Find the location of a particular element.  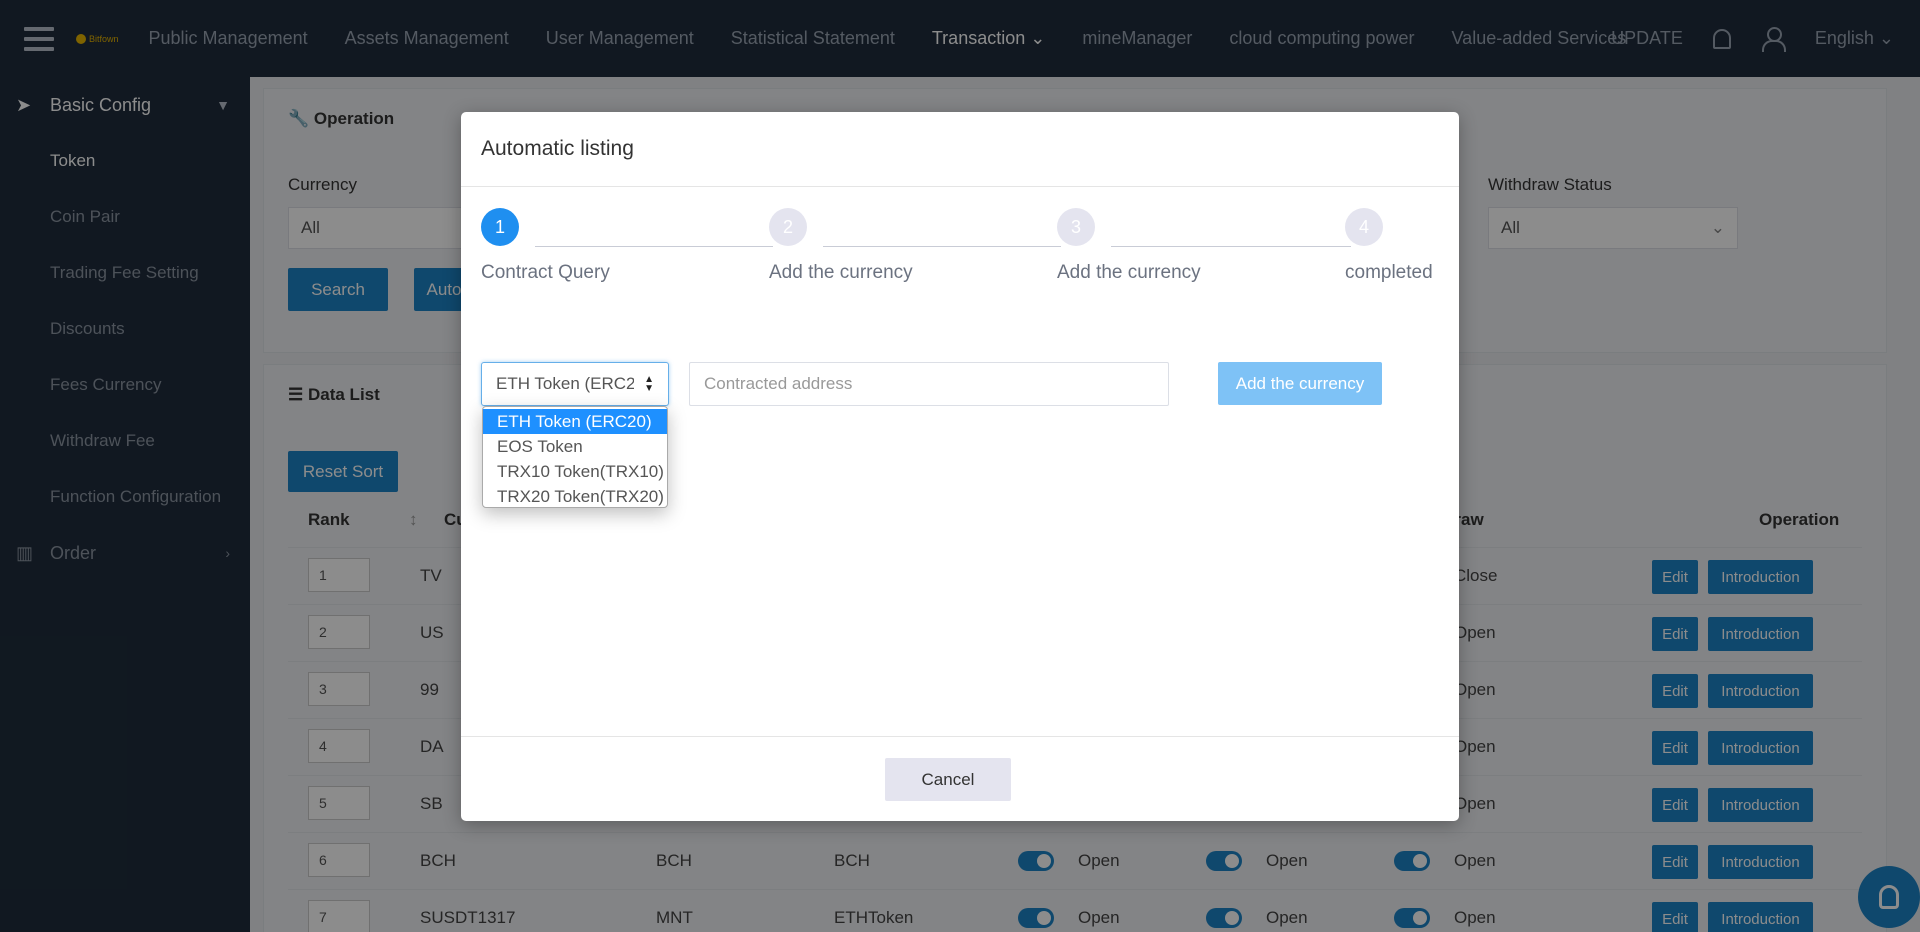

token-type-select: ETH Token (ERC20) ▲▼ is located at coordinates (575, 384).